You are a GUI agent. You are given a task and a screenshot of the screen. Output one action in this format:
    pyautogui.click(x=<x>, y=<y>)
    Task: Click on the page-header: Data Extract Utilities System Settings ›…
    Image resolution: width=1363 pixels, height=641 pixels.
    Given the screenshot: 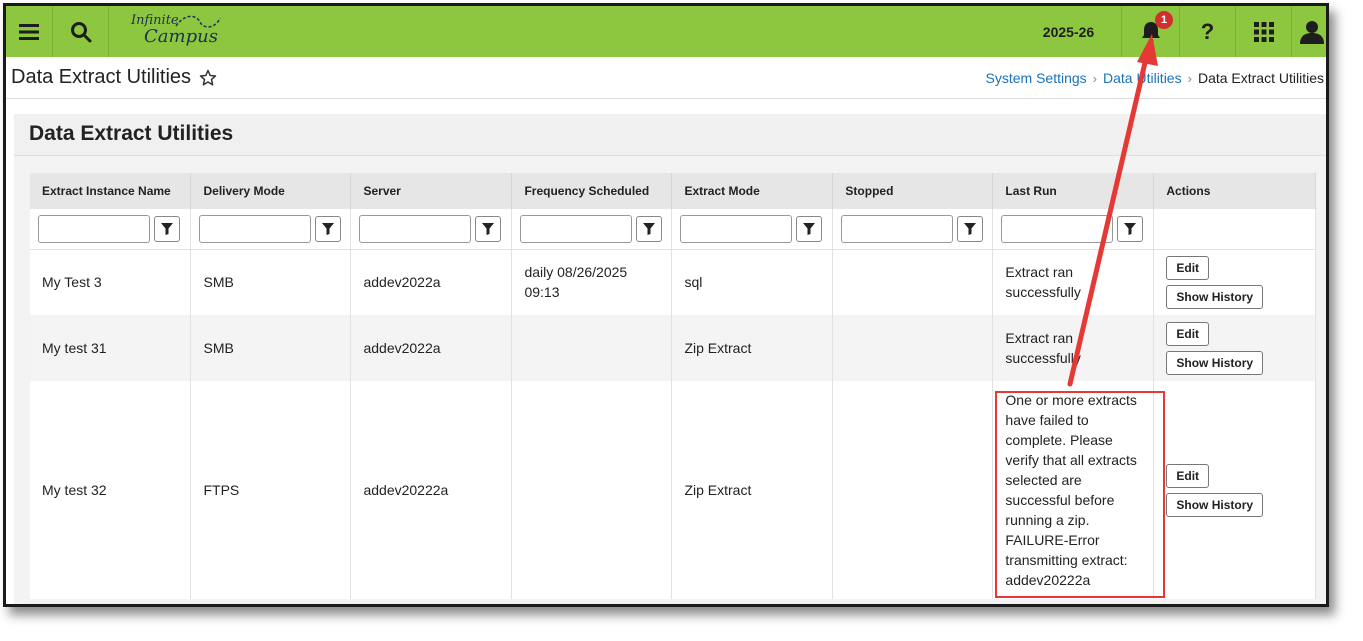 What is the action you would take?
    pyautogui.click(x=666, y=78)
    